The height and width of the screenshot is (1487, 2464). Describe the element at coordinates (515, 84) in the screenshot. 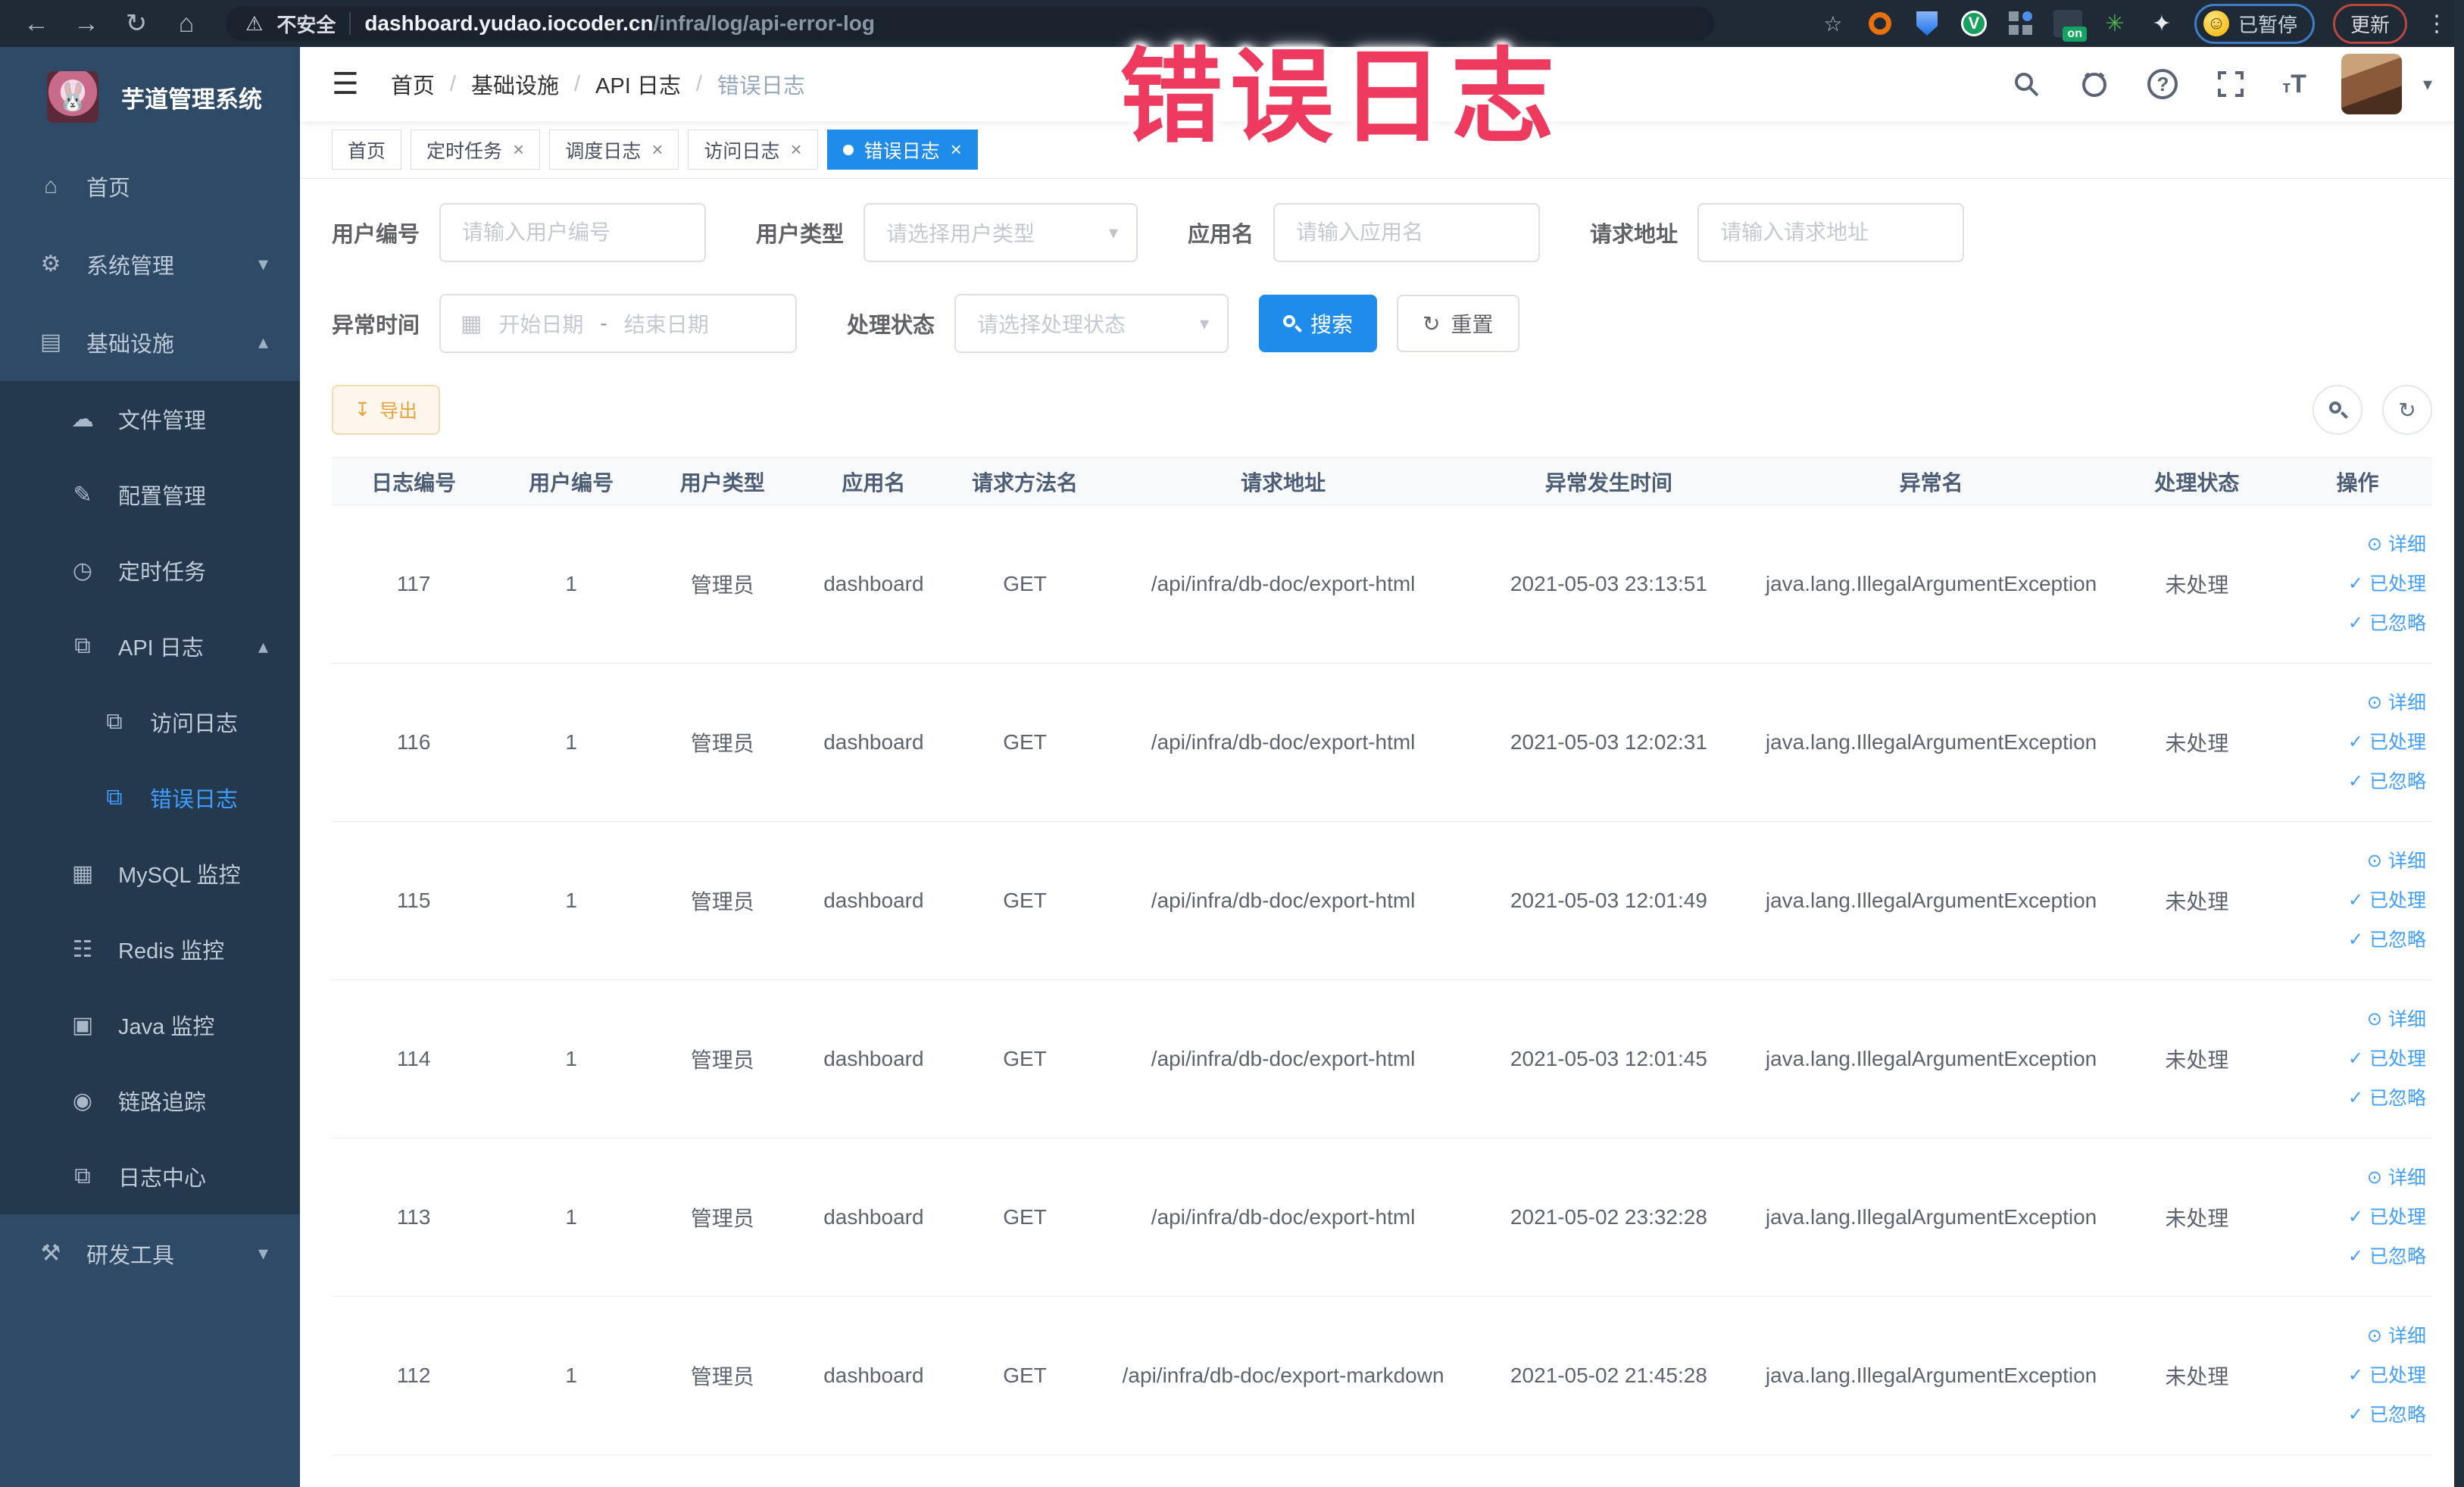

I see `breadcrumb-item: 基础设施` at that location.